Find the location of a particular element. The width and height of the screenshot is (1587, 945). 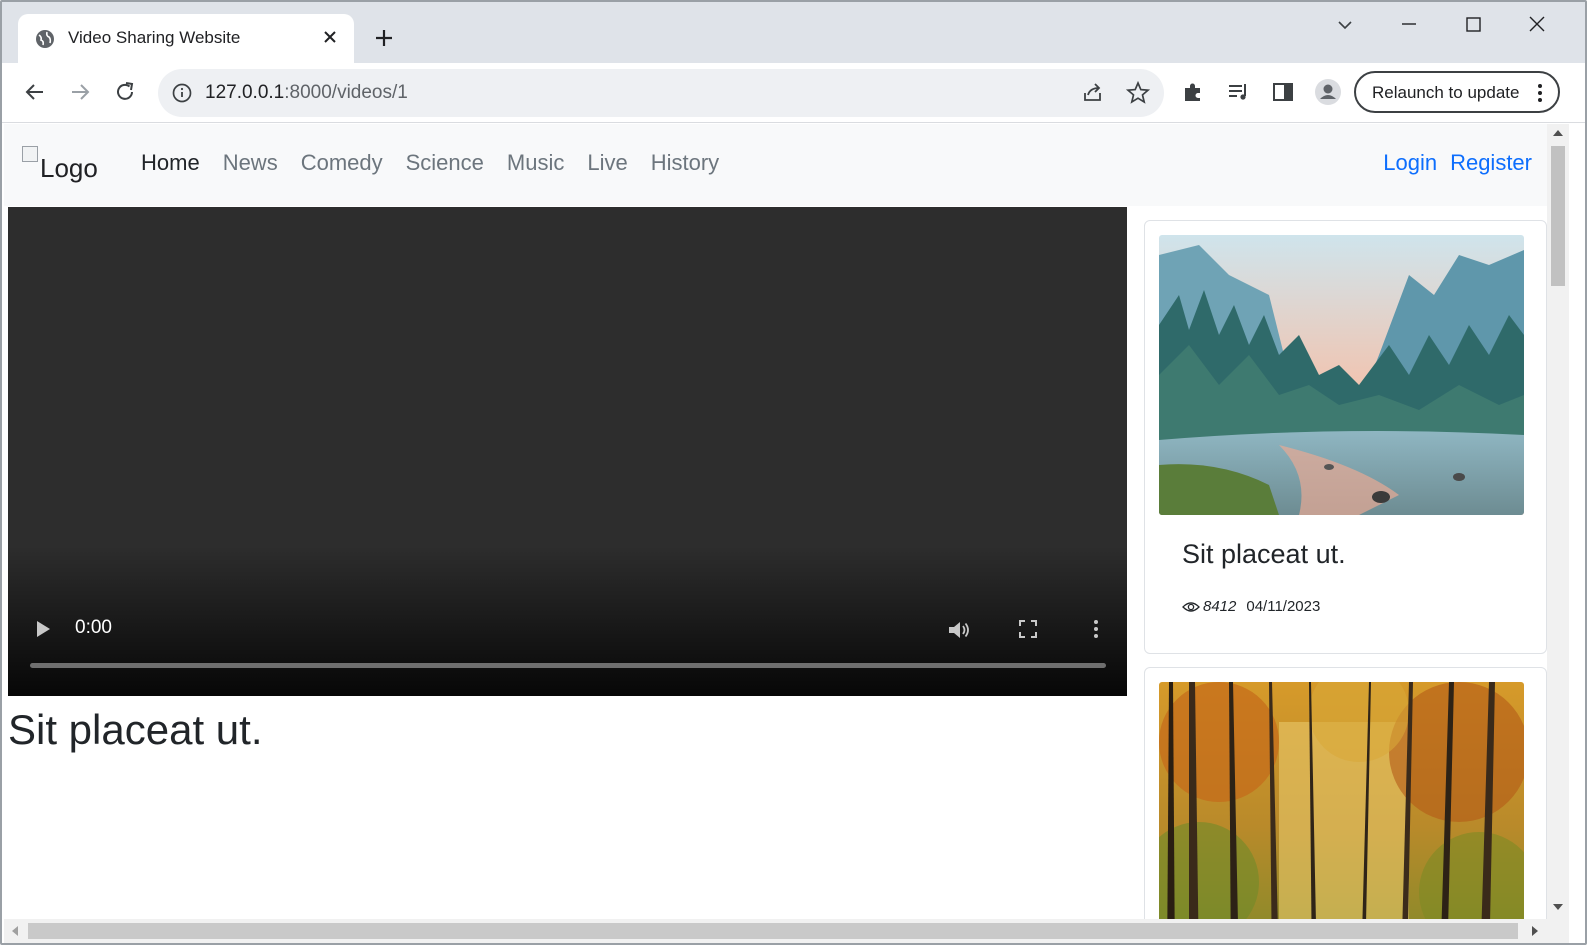

video-title: Sit placeat ut. is located at coordinates (135, 729).